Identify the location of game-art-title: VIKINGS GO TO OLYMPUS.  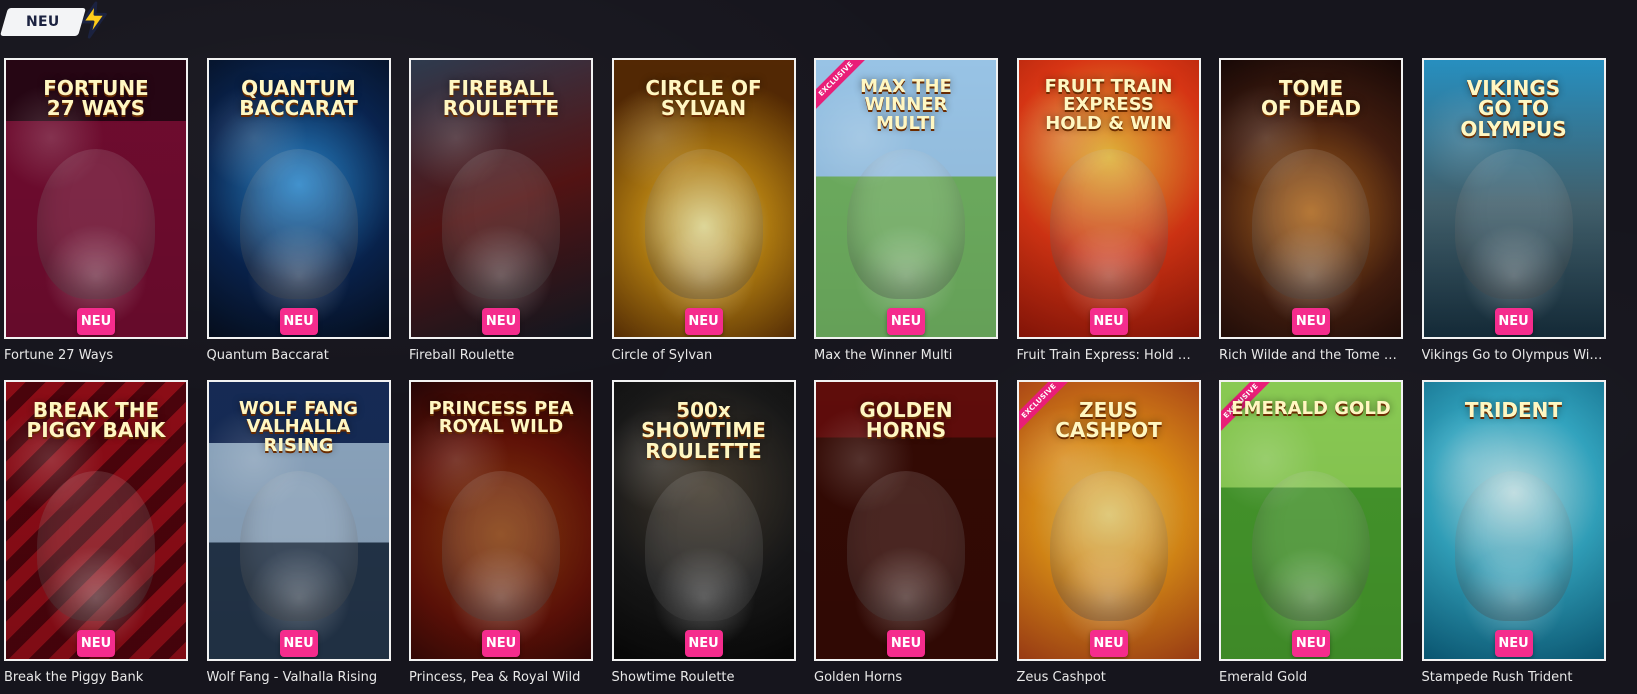
(1513, 108).